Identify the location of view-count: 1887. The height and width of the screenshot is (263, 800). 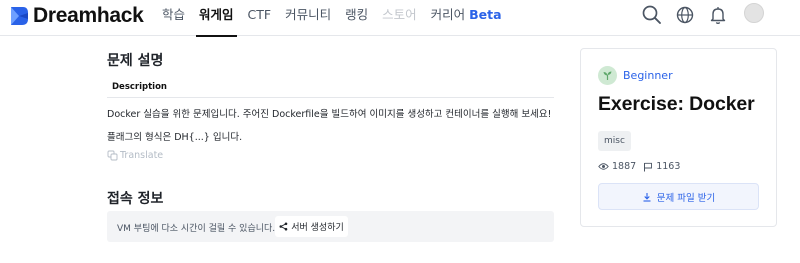
(624, 166).